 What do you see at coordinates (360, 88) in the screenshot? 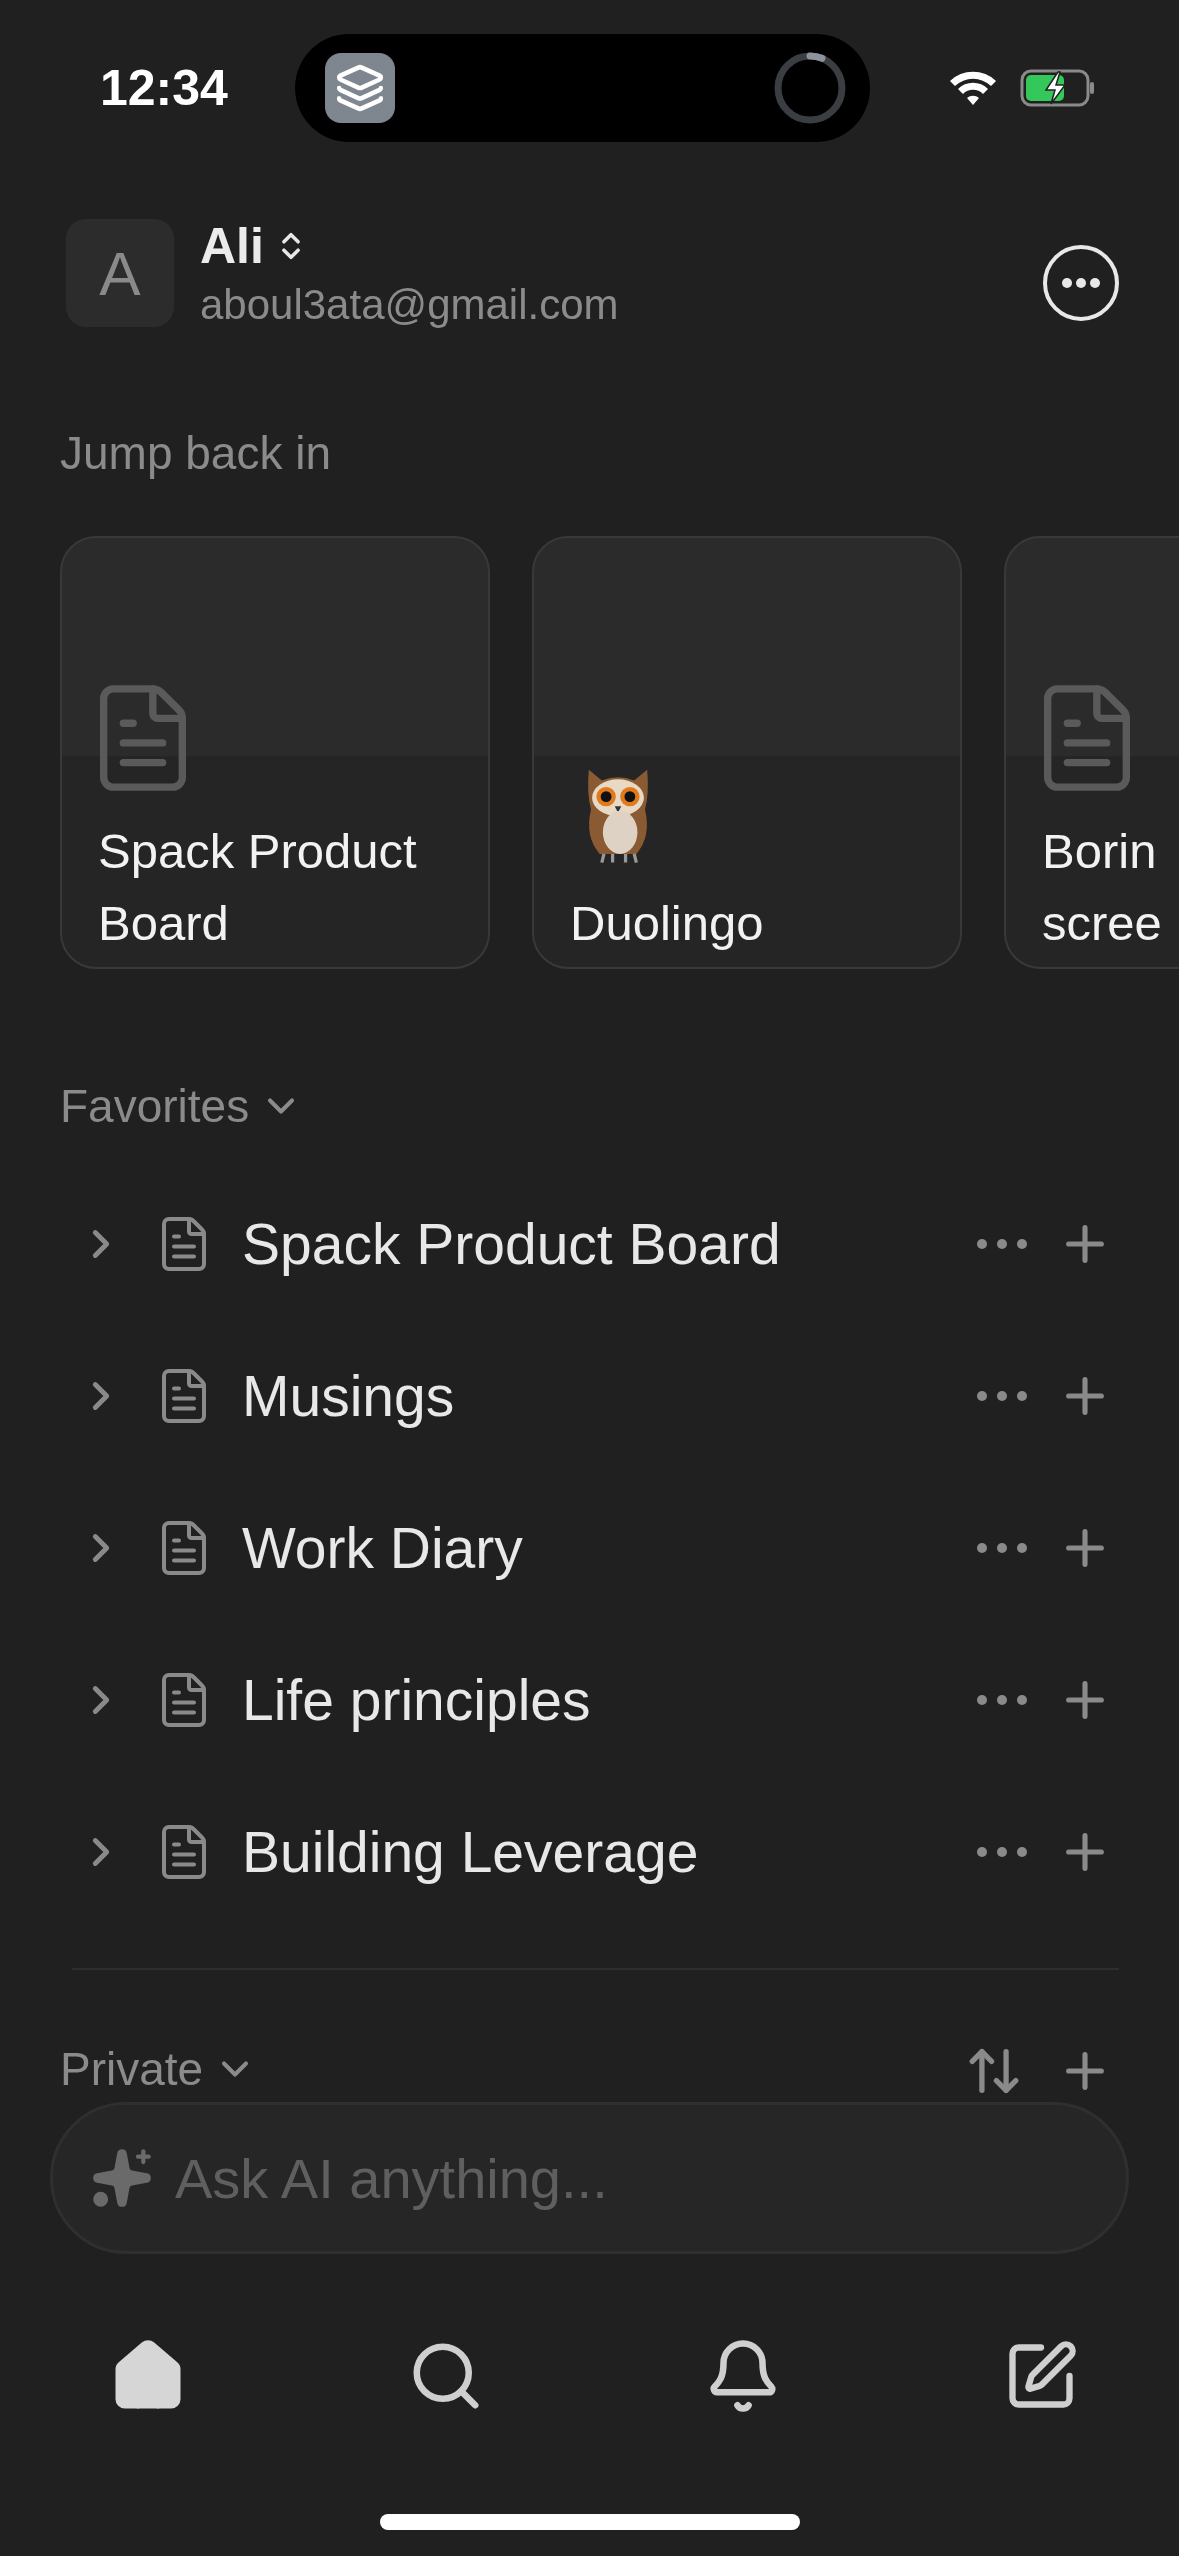
I see `layers-icon` at bounding box center [360, 88].